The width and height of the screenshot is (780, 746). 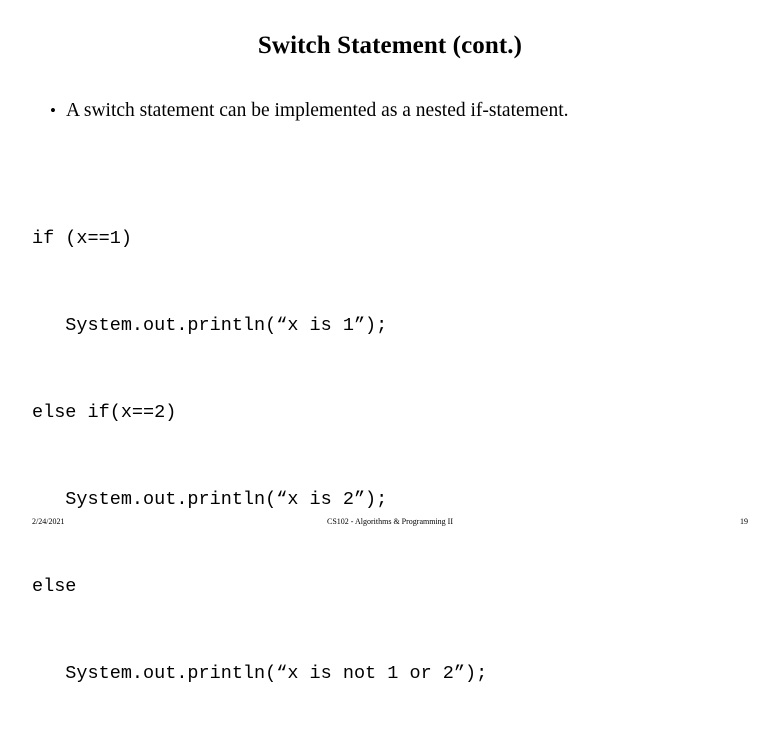 I want to click on code-line: System.out.println(“x is not 1 or 2”);, so click(x=260, y=673).